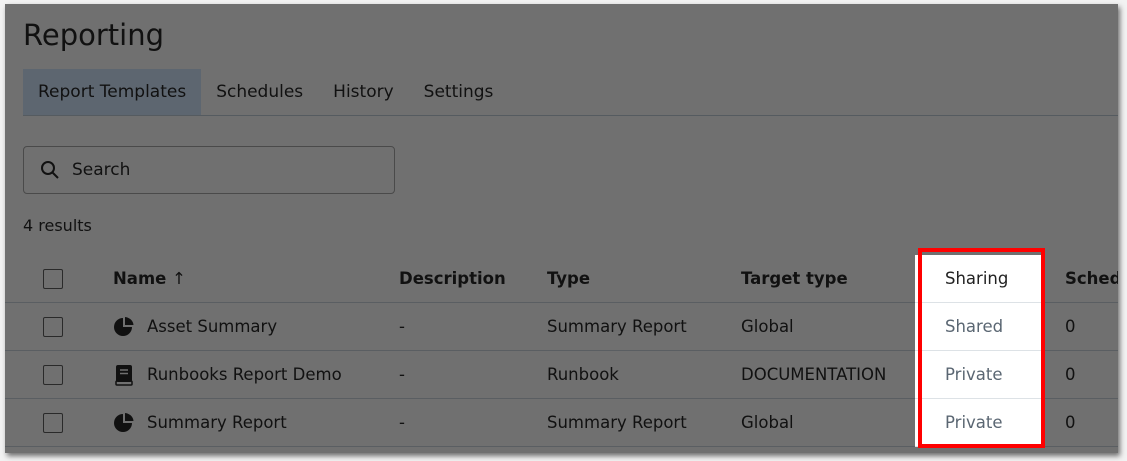 The image size is (1127, 461). What do you see at coordinates (112, 92) in the screenshot?
I see `tab-report-templates: Report Templates` at bounding box center [112, 92].